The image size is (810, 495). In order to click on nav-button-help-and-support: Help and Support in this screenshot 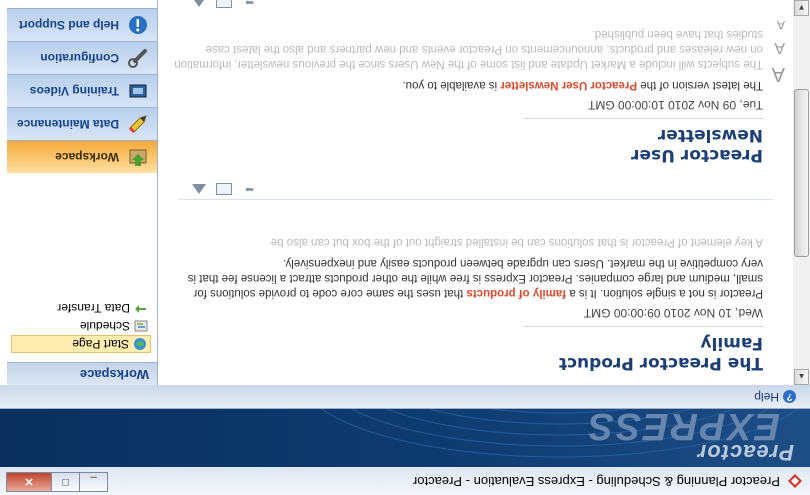, I will do `click(82, 24)`.